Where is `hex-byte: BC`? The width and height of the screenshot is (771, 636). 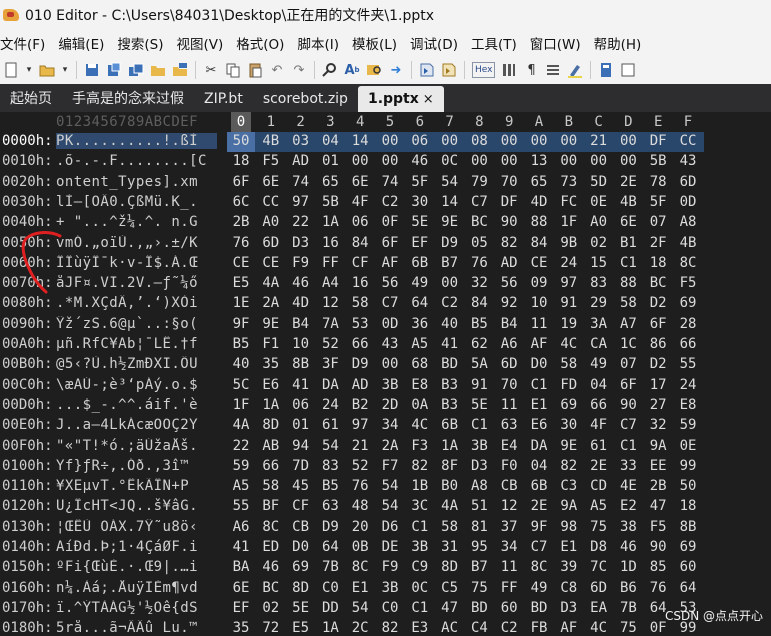 hex-byte: BC is located at coordinates (479, 222).